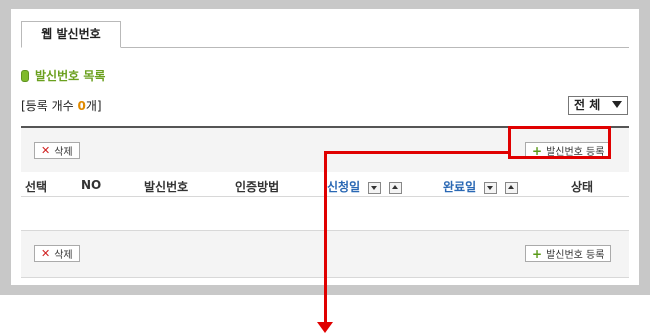 This screenshot has width=650, height=334. I want to click on delete-button-bottom: ✕ 삭제, so click(57, 253).